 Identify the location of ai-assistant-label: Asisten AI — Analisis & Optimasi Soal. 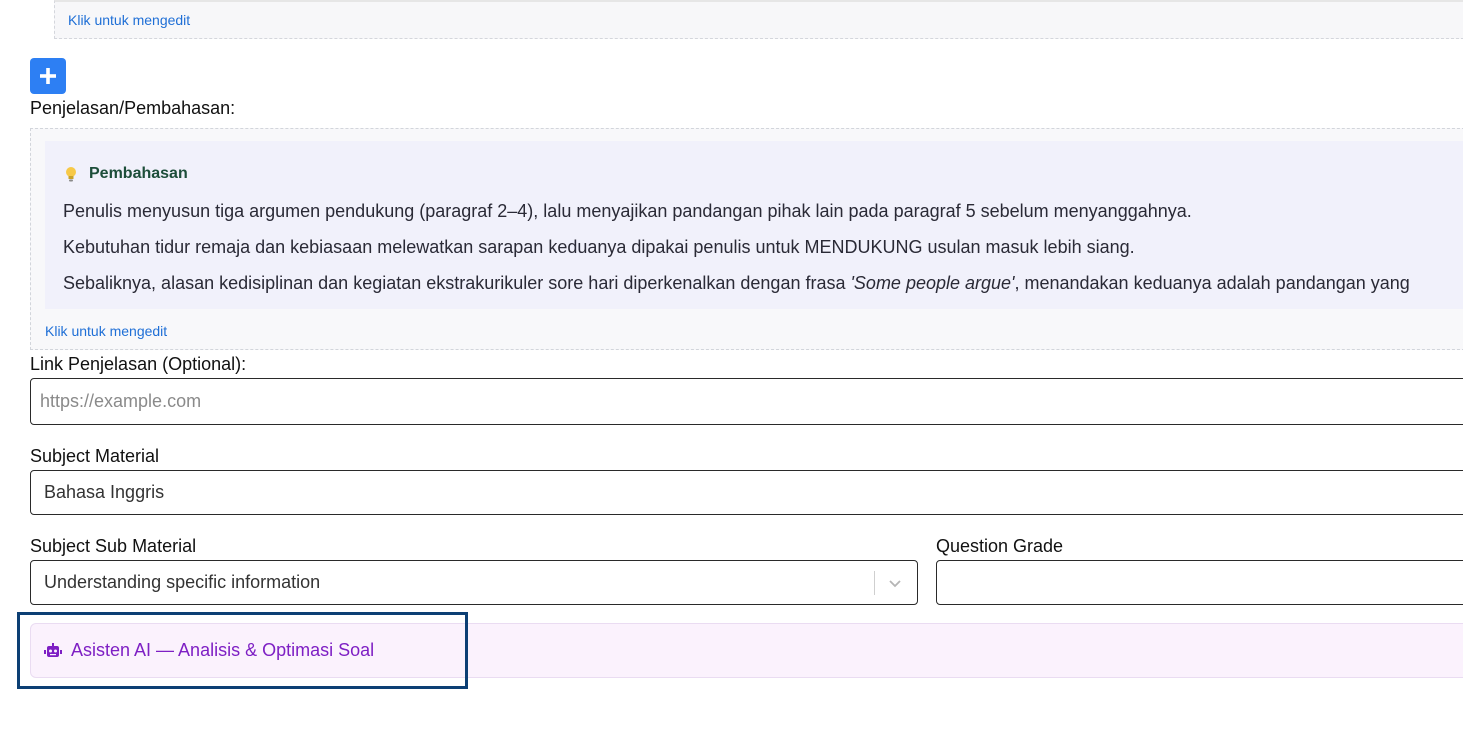
(223, 650).